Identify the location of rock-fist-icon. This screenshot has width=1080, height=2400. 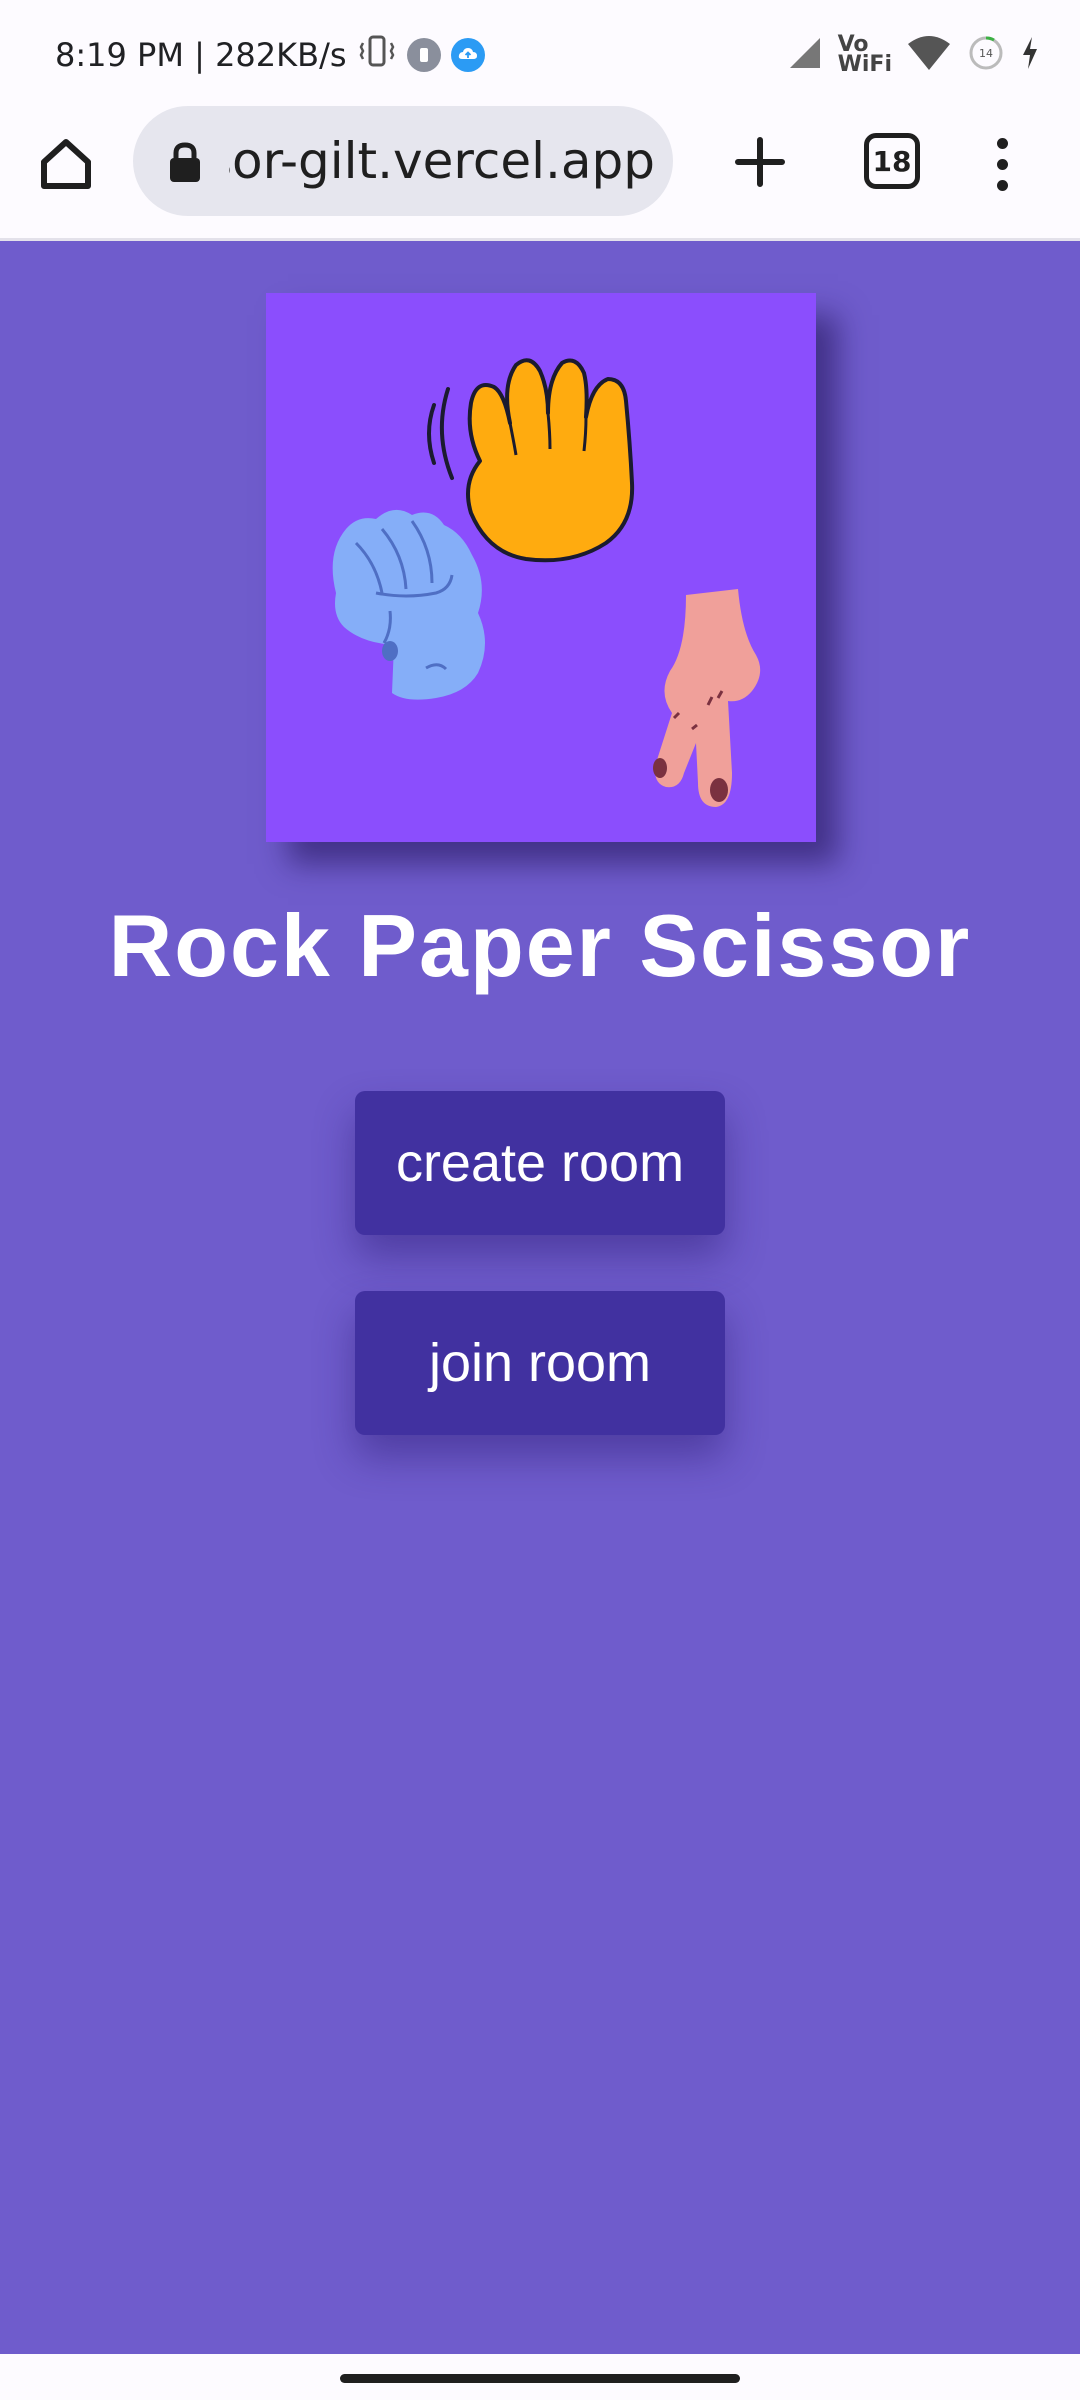
(408, 604).